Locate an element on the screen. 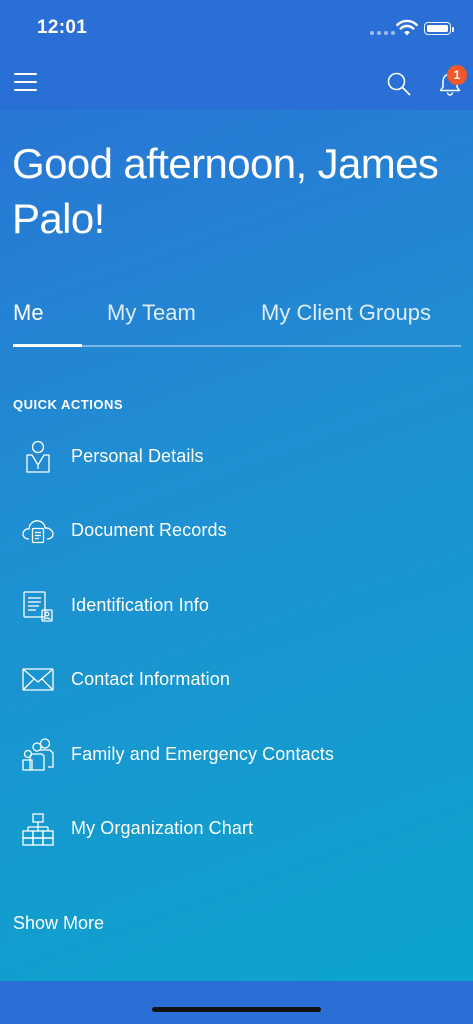  show-more-link: Show More is located at coordinates (58, 923).